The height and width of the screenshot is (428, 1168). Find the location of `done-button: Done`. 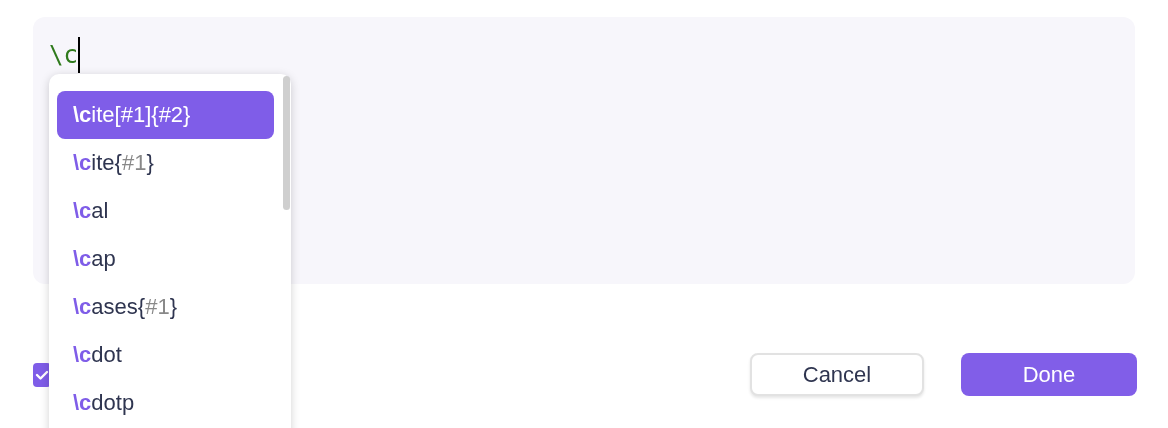

done-button: Done is located at coordinates (1049, 374).